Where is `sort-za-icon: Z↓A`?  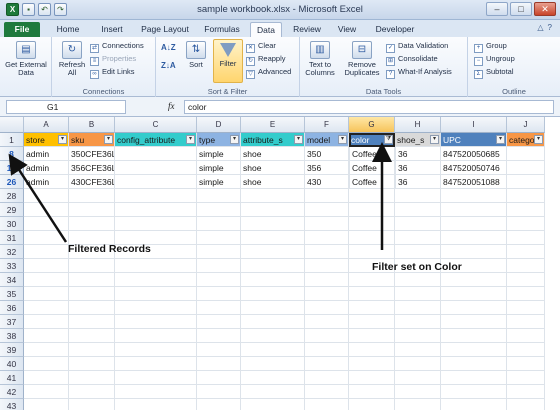 sort-za-icon: Z↓A is located at coordinates (168, 66).